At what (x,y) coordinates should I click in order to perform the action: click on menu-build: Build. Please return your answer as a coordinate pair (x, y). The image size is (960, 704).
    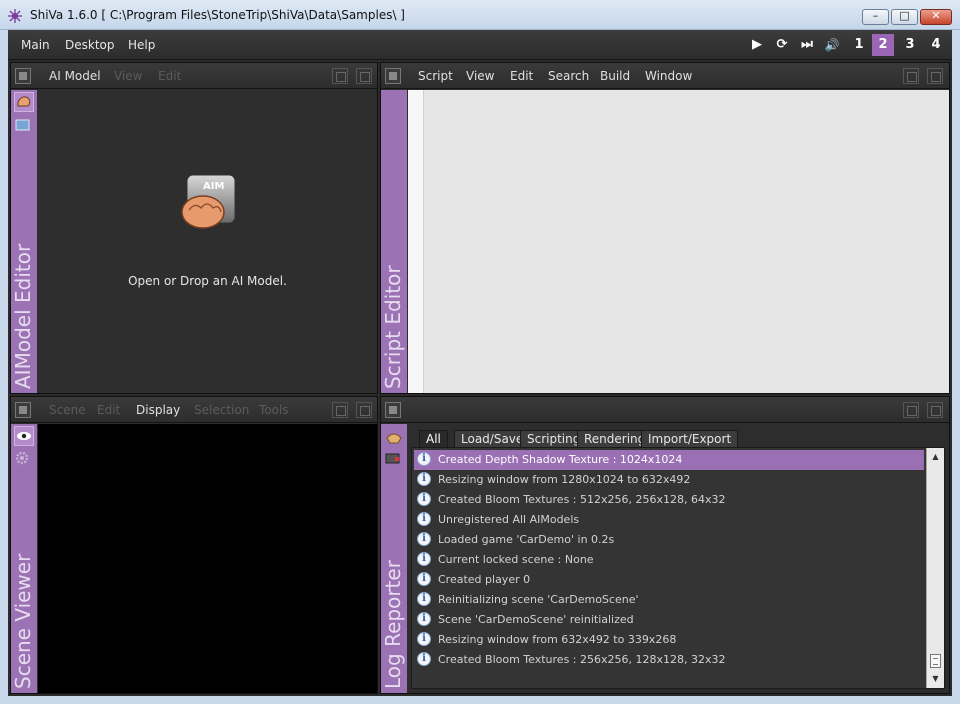
    Looking at the image, I should click on (615, 76).